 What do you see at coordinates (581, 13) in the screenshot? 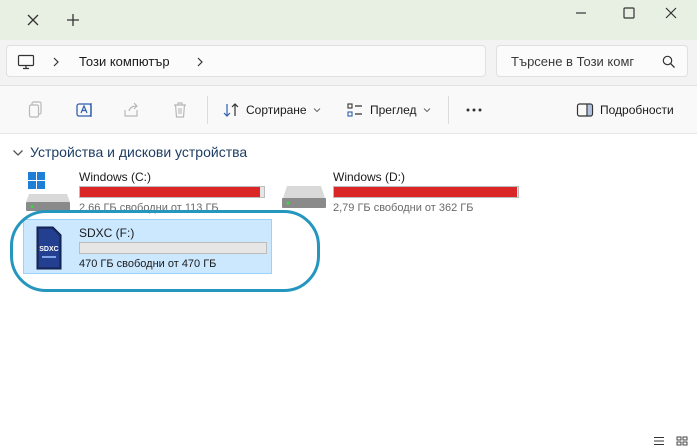
I see `minimize-icon` at bounding box center [581, 13].